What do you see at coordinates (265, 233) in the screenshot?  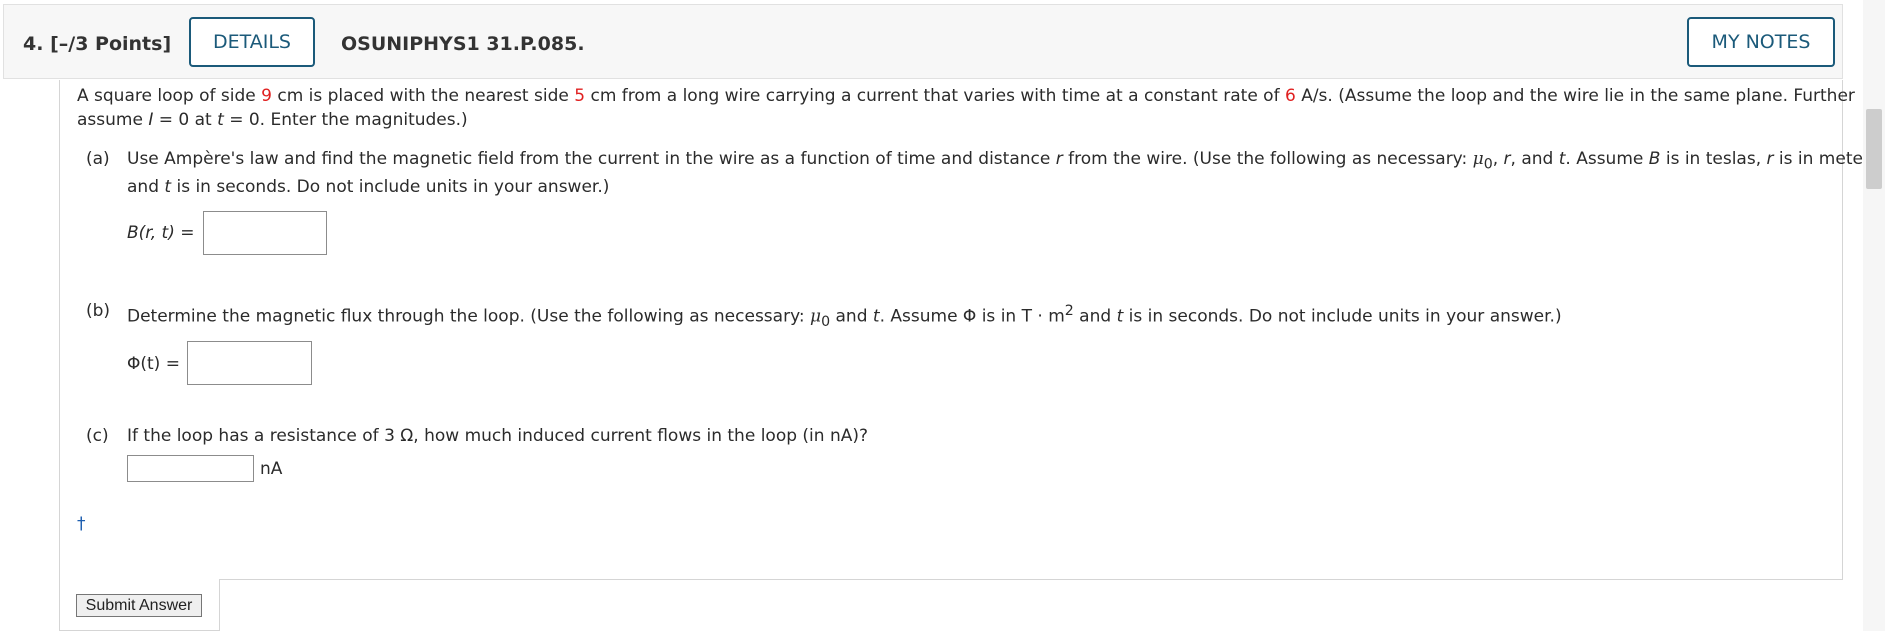 I see `part-a-answer-input` at bounding box center [265, 233].